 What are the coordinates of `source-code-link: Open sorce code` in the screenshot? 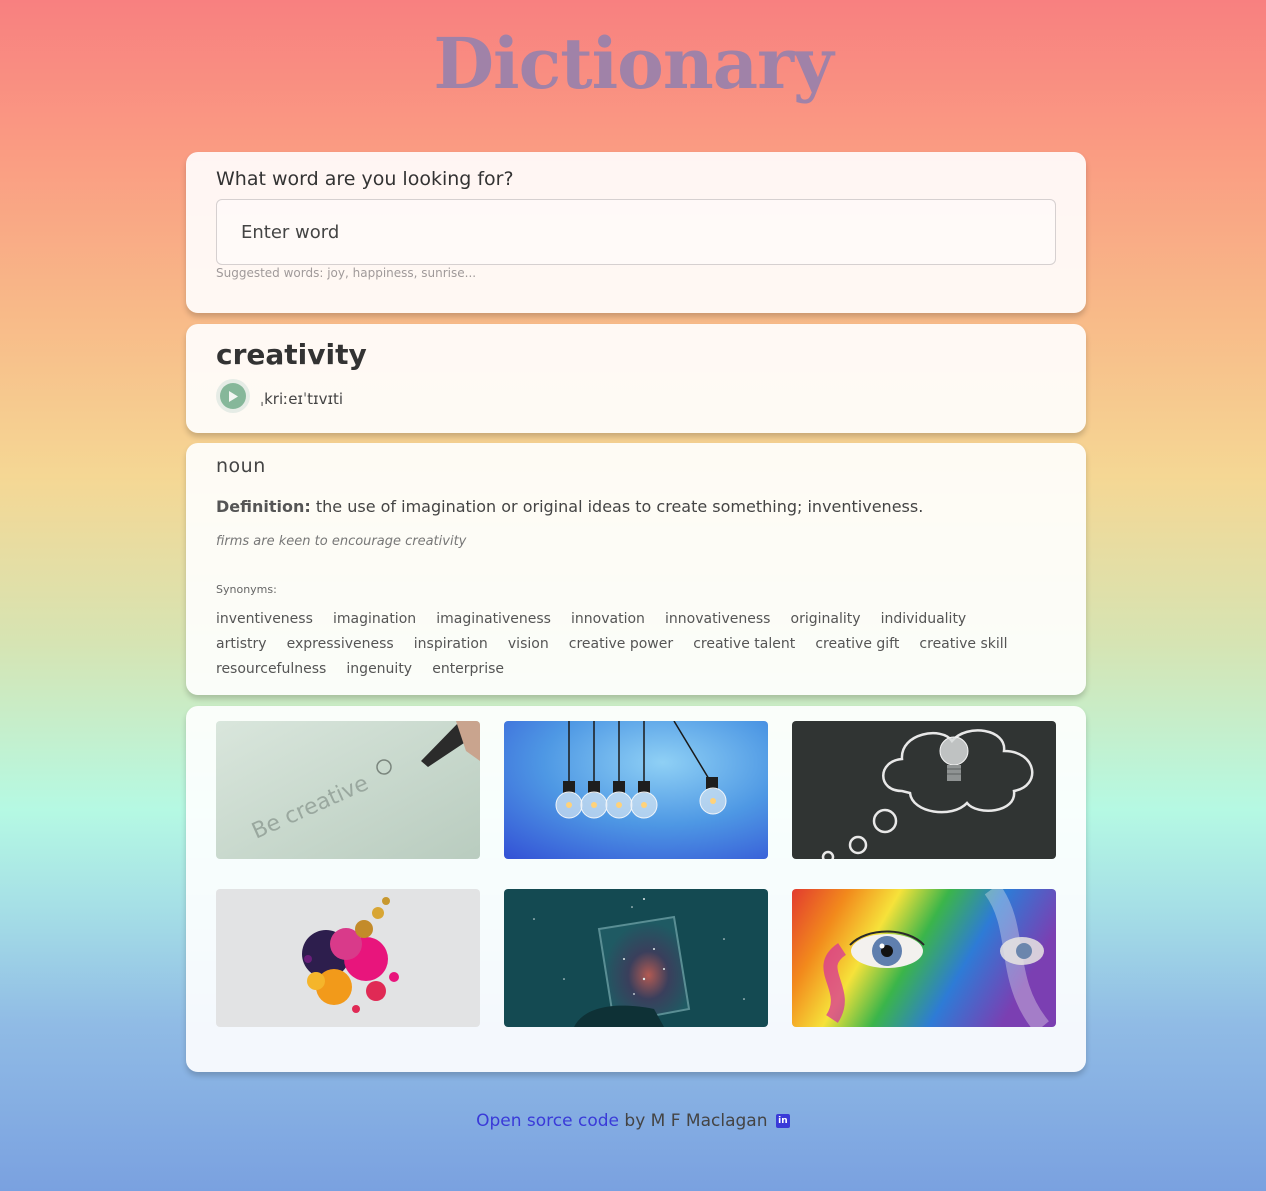 It's located at (547, 1121).